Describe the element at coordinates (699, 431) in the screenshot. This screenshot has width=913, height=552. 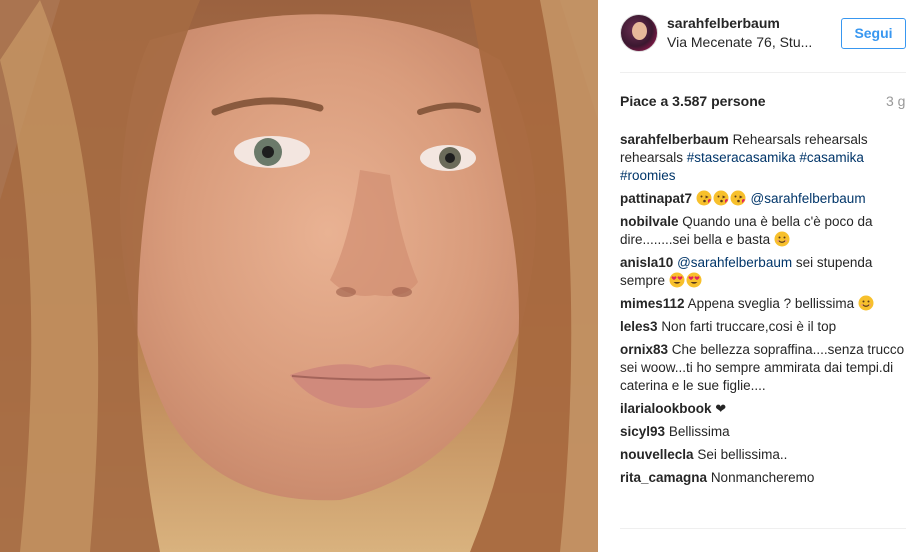
I see `comment-text: Bellissima` at that location.